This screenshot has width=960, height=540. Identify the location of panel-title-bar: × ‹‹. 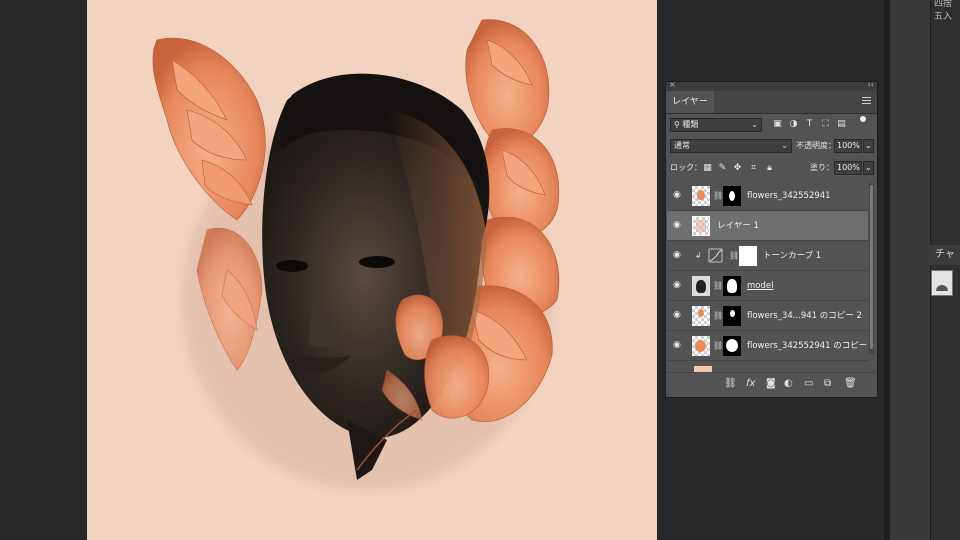
(771, 85).